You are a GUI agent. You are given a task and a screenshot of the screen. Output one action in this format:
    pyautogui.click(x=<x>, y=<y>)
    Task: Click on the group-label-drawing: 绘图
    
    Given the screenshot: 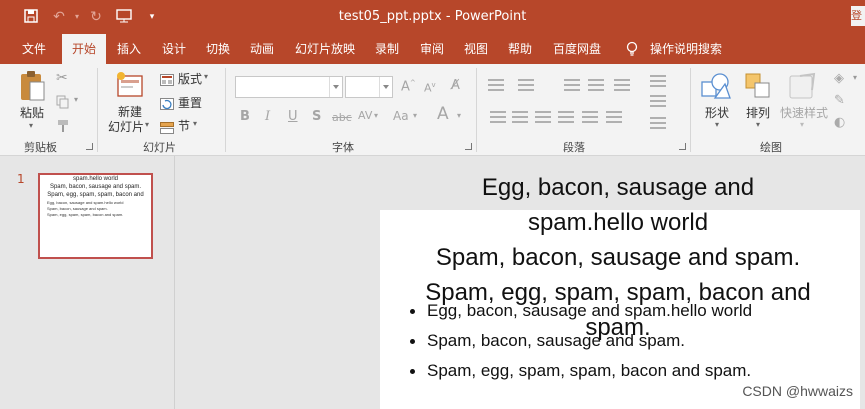 What is the action you would take?
    pyautogui.click(x=771, y=147)
    